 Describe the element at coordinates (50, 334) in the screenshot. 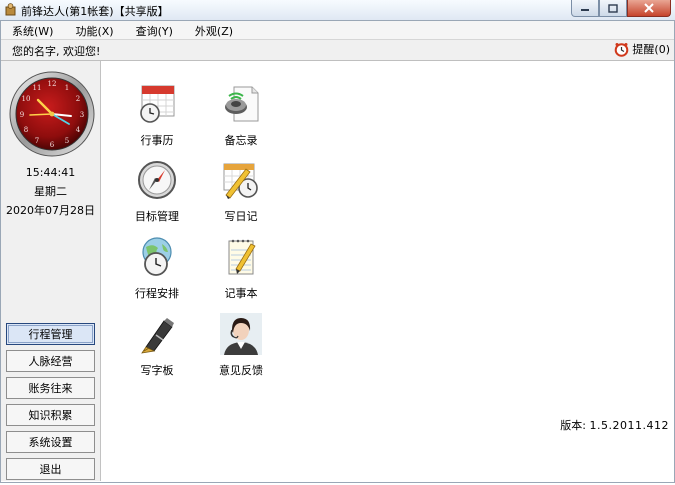

I see `nav-itinerary-management-button: 行程管理` at that location.